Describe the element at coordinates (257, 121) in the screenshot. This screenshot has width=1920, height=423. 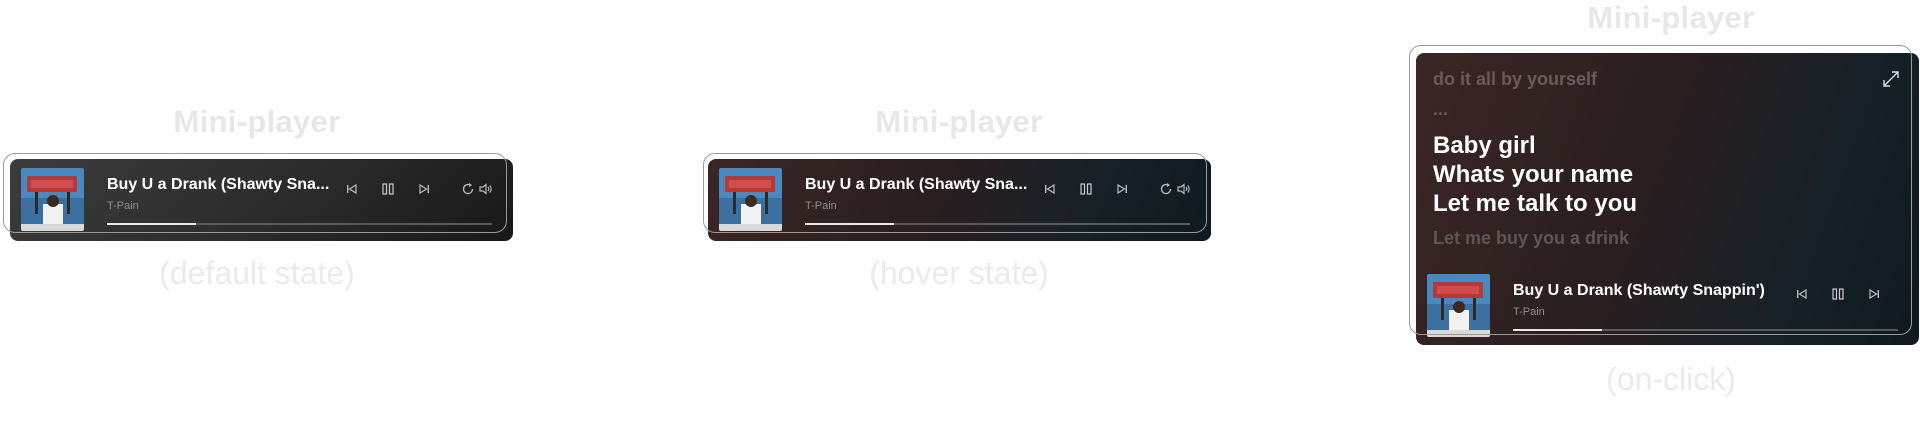
I see `caption-title-default: Mini-player` at that location.